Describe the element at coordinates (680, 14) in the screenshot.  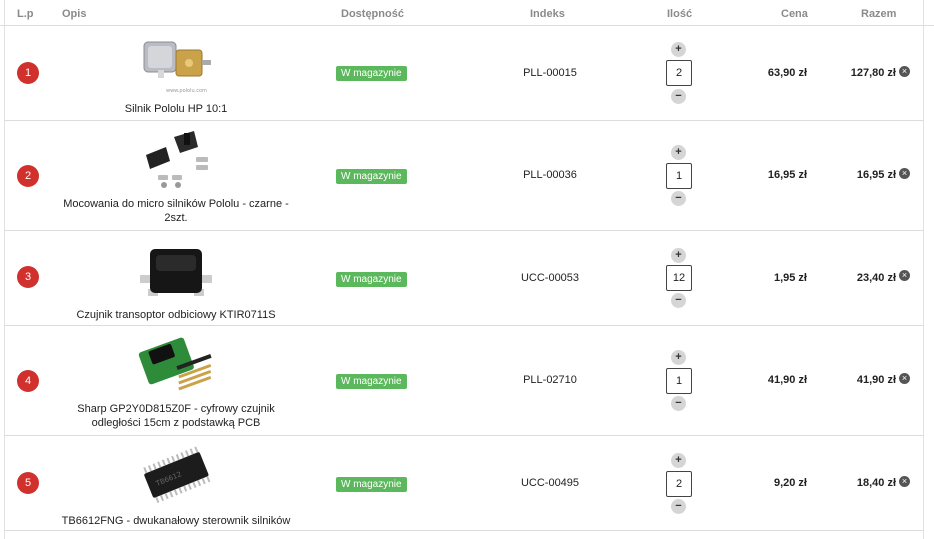
I see `col-qty-header: Ilość` at that location.